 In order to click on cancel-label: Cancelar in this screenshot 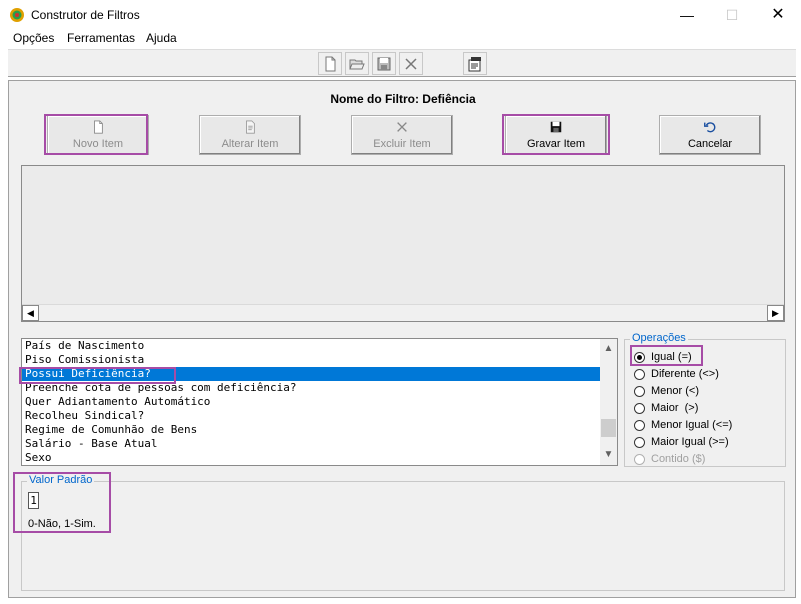, I will do `click(710, 144)`.